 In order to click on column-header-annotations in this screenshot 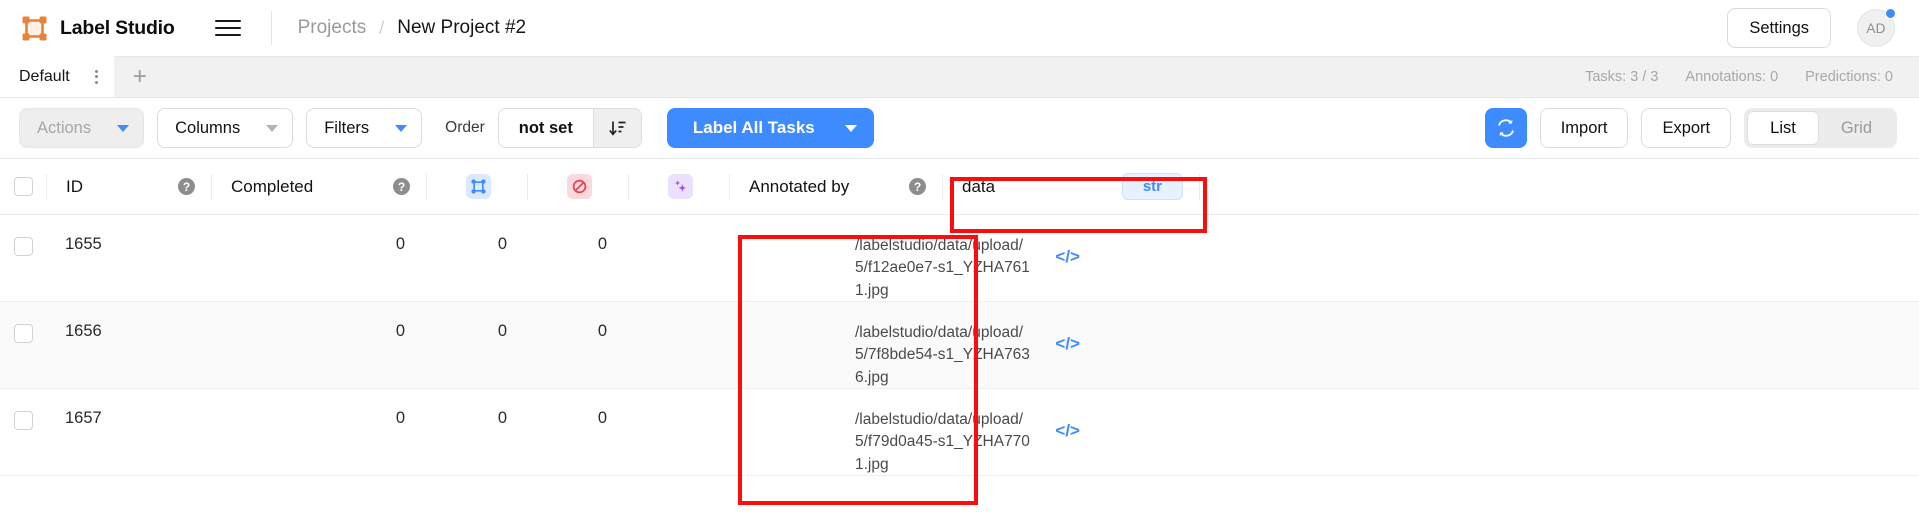, I will do `click(477, 186)`.